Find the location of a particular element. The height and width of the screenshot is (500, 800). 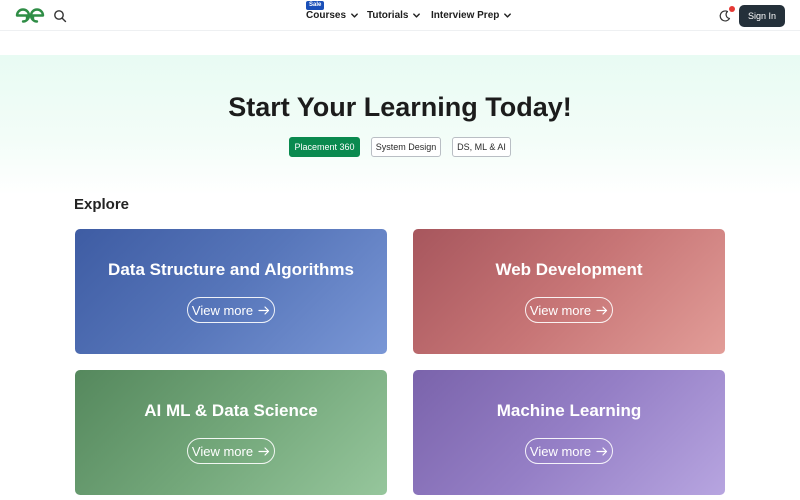

geeksforgeeks-logo-icon is located at coordinates (30, 15).